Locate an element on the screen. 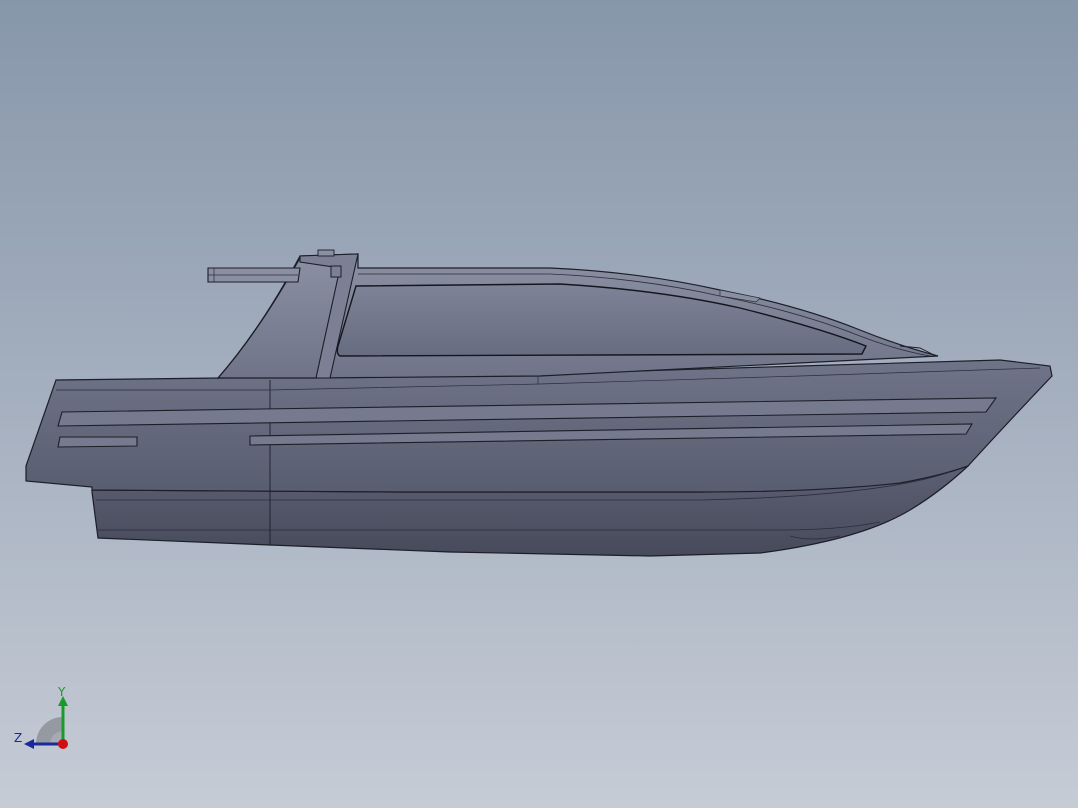  arch-light is located at coordinates (336, 271).